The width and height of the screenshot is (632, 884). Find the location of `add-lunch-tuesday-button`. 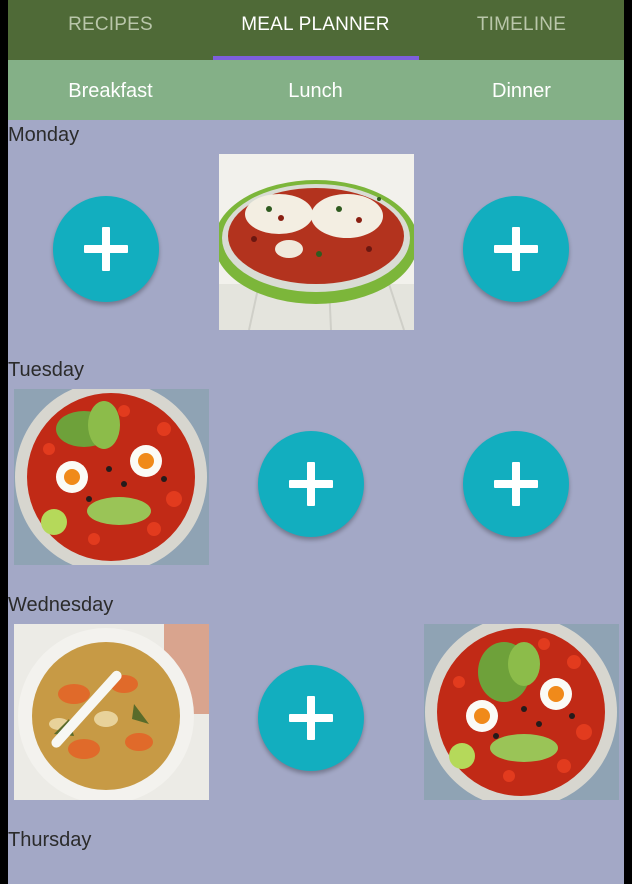

add-lunch-tuesday-button is located at coordinates (311, 484).